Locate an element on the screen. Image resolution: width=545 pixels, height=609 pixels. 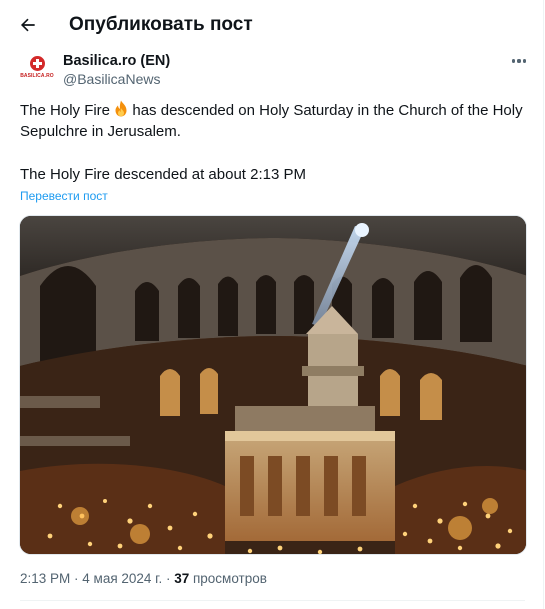
page-title: Опубликовать пост is located at coordinates (161, 24).